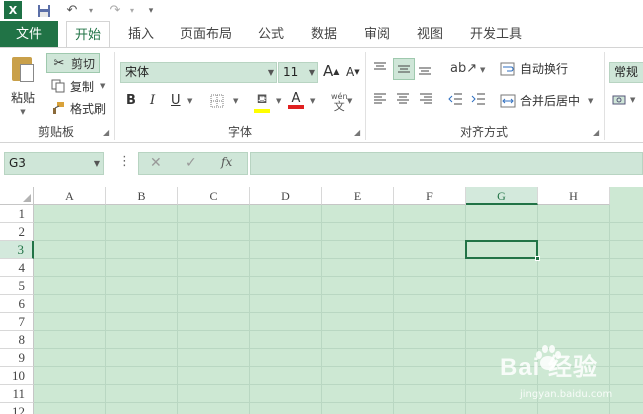 This screenshot has width=643, height=414. Describe the element at coordinates (189, 101) in the screenshot. I see `underline-dropdown-icon: ▼` at that location.